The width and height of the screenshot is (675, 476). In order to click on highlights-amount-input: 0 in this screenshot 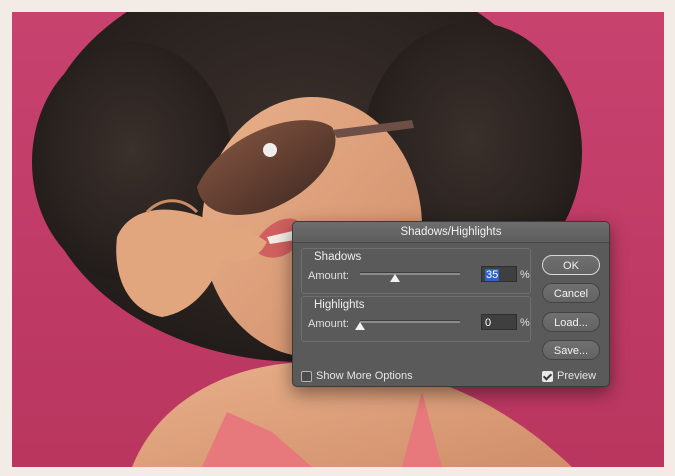, I will do `click(499, 322)`.